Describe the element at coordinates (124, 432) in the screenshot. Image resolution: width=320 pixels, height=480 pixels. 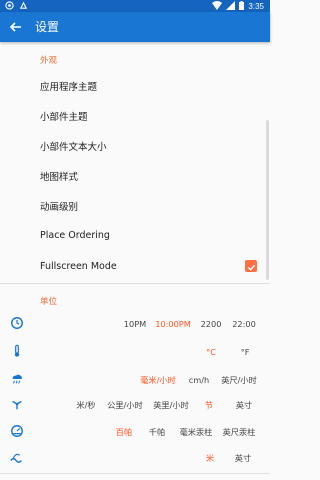
I see `unit-option: 百帕` at that location.